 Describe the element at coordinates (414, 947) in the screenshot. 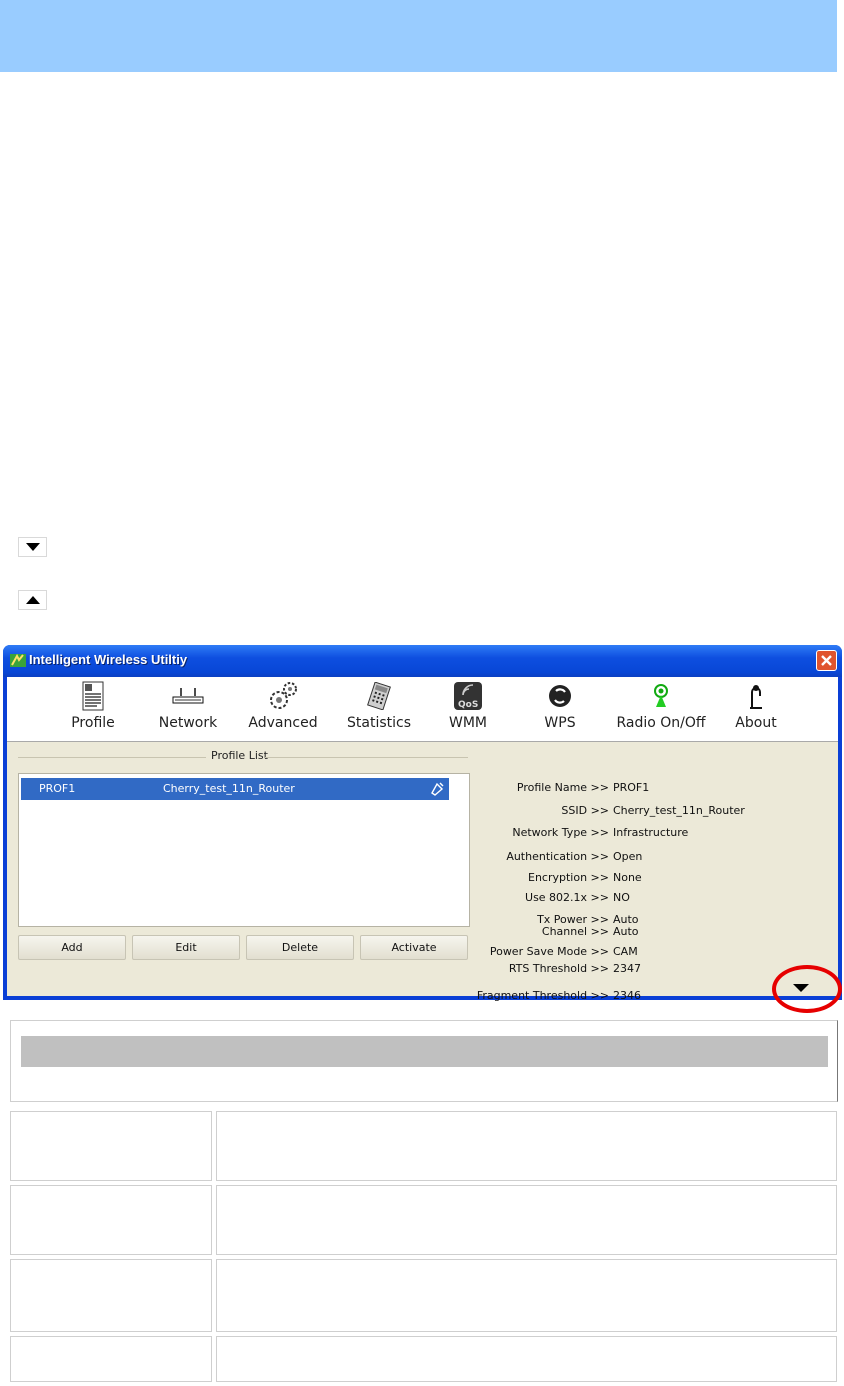

I see `activate-button: Activate` at that location.